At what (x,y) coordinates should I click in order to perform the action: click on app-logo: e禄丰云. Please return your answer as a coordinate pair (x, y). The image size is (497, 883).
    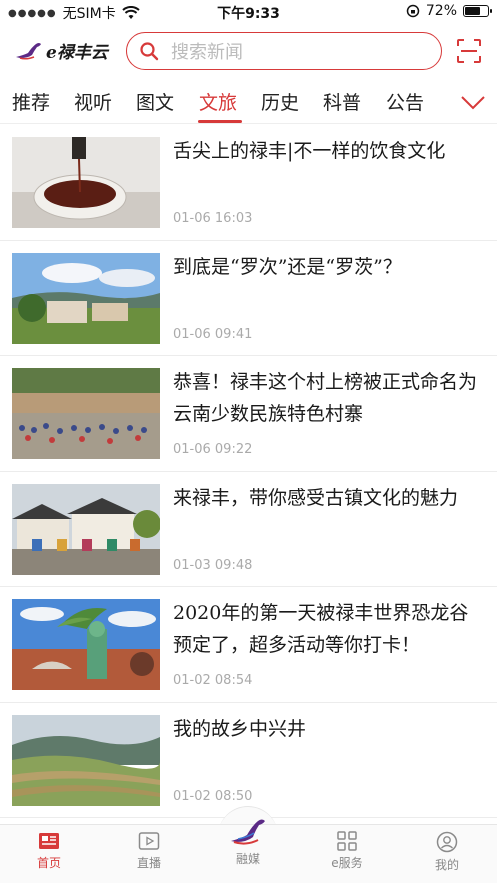
    Looking at the image, I should click on (61, 50).